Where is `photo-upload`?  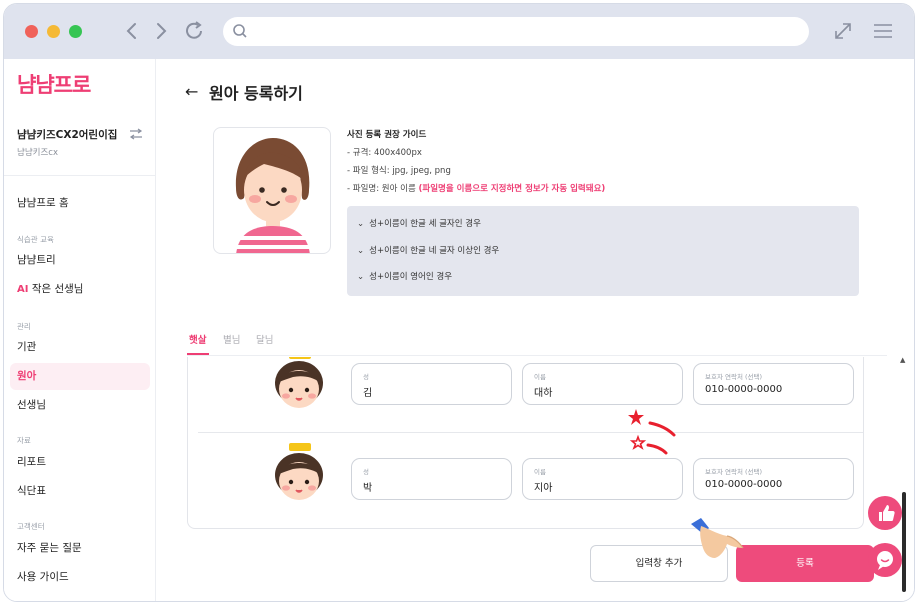 photo-upload is located at coordinates (272, 190).